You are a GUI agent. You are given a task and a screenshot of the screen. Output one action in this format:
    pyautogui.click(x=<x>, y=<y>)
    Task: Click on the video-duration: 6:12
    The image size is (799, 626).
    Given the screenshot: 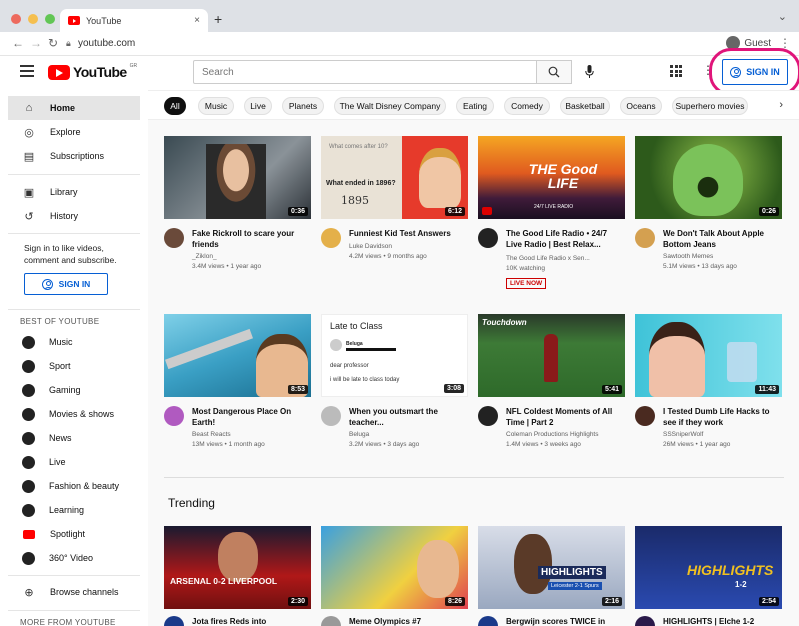 What is the action you would take?
    pyautogui.click(x=454, y=211)
    